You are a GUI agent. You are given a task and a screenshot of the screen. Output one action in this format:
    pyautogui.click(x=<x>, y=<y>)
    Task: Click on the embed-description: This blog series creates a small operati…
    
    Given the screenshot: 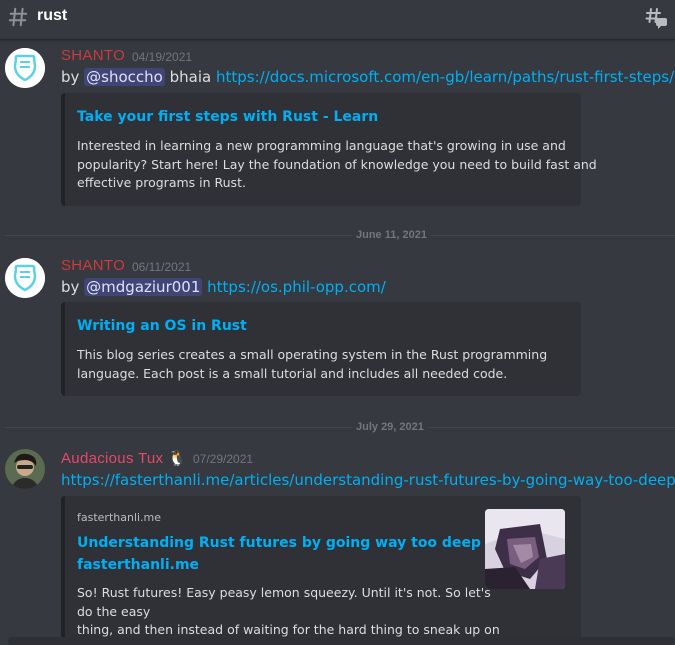 What is the action you would take?
    pyautogui.click(x=312, y=364)
    